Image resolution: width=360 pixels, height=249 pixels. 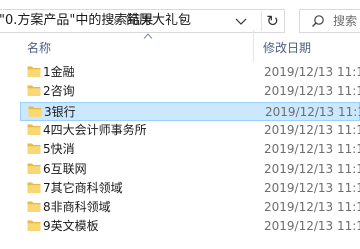 I want to click on file-name: 5快消, so click(x=59, y=149).